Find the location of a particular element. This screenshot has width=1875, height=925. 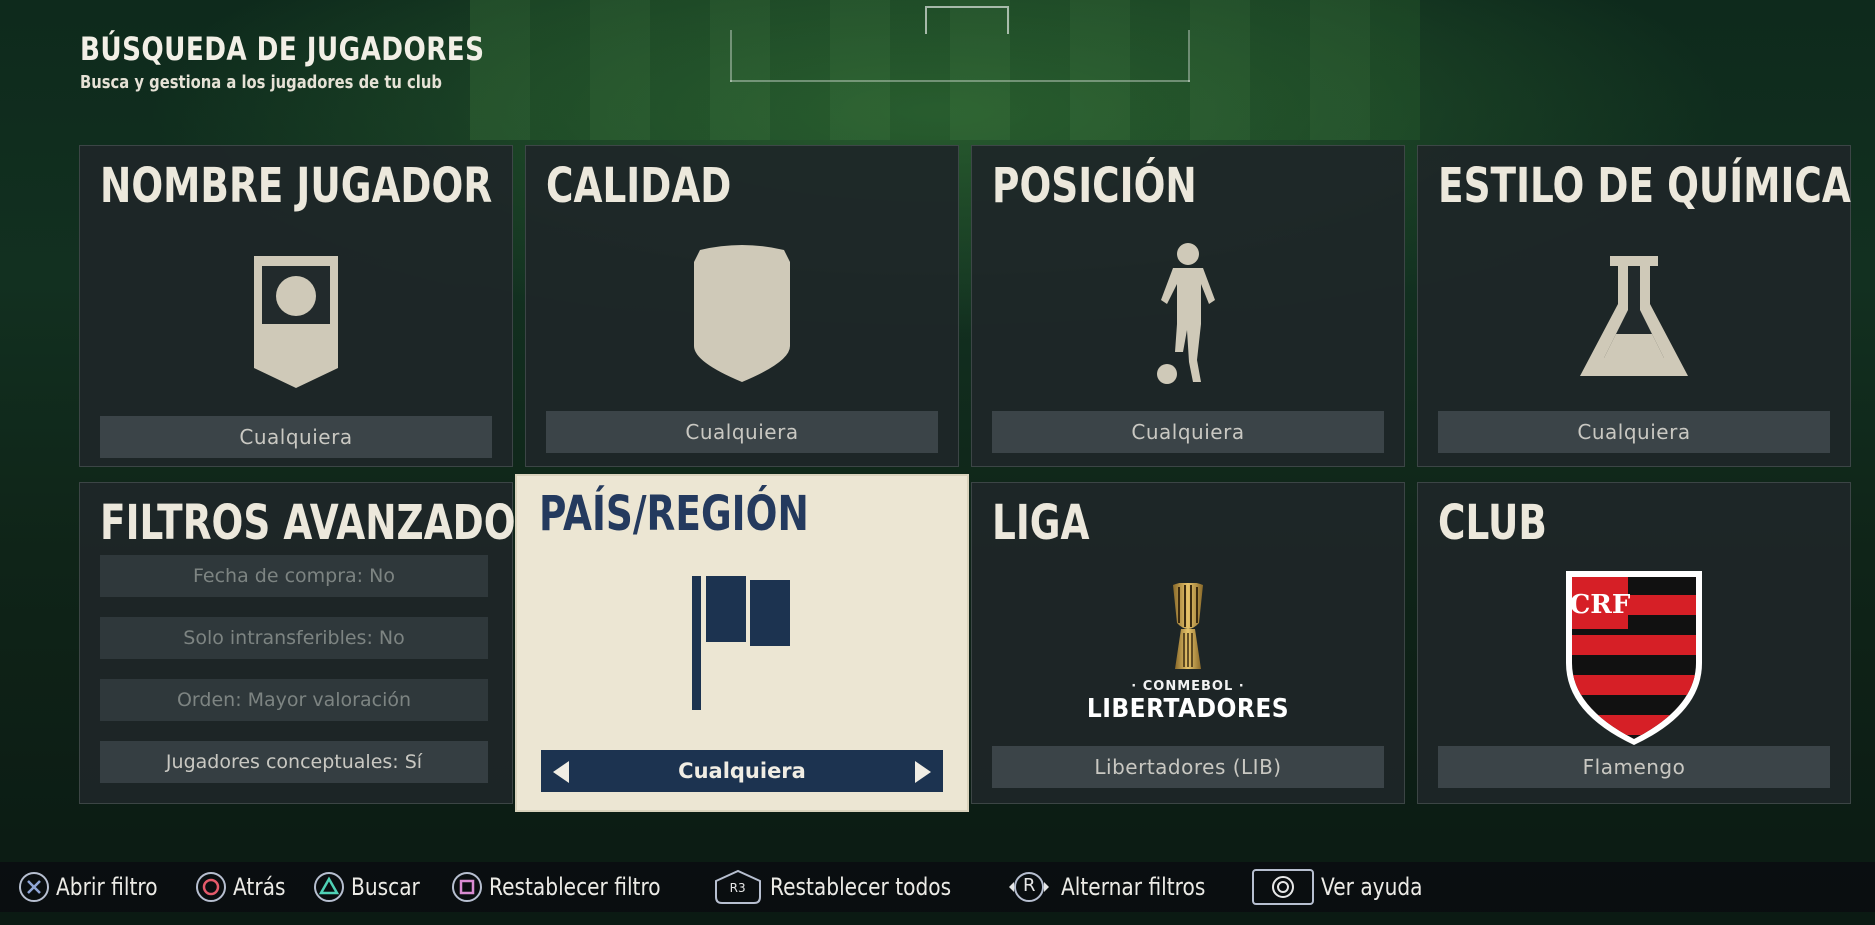

libertadores-logo: · CONMEBOL · LIBERTADORES is located at coordinates (1188, 653).